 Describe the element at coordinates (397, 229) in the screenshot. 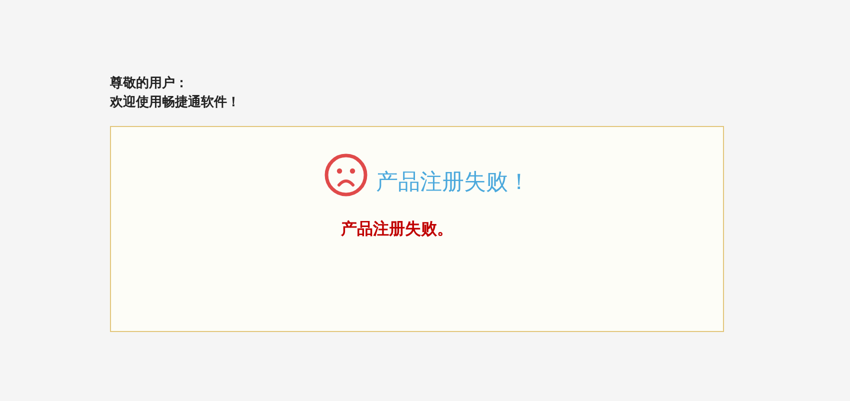

I see `result-message: 产品注册失败。` at that location.